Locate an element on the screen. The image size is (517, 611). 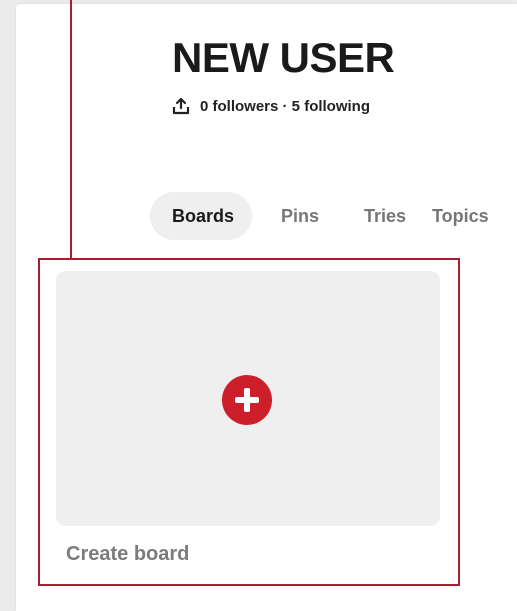
follow-stats: 0 followers · 5 following is located at coordinates (285, 106).